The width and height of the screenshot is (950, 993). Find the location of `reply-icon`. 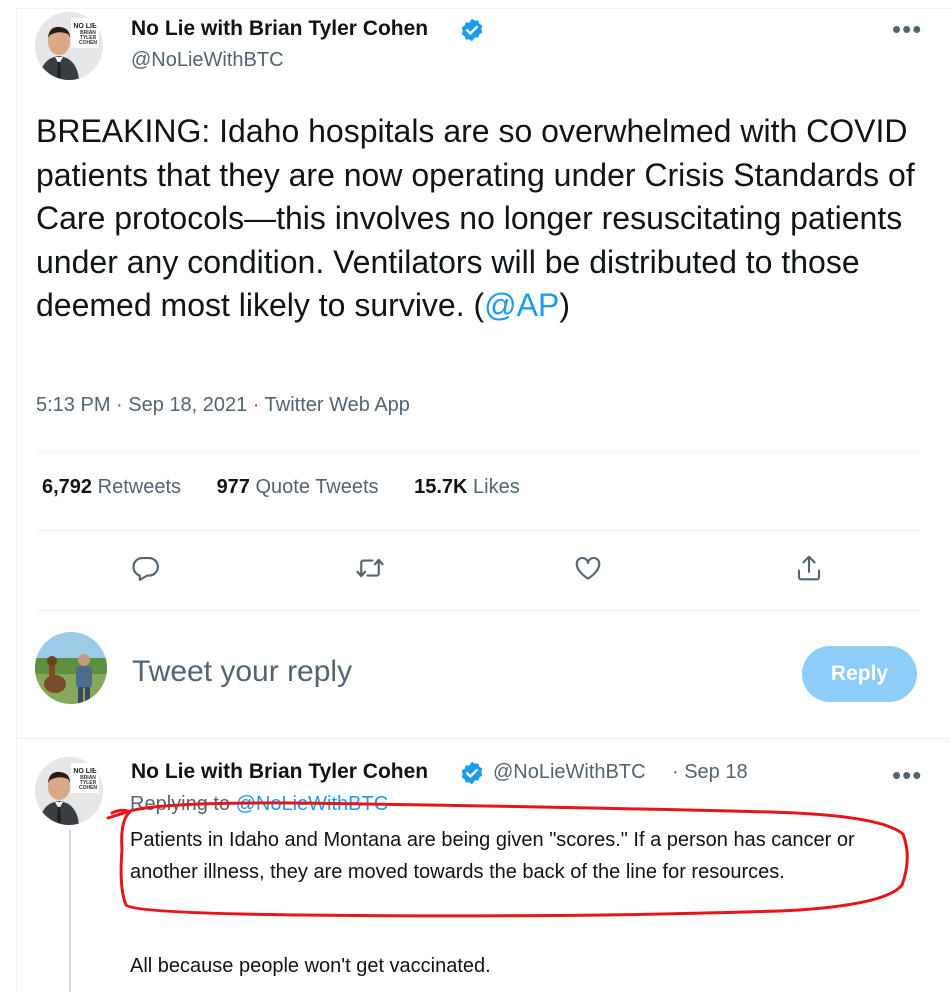

reply-icon is located at coordinates (145, 568).